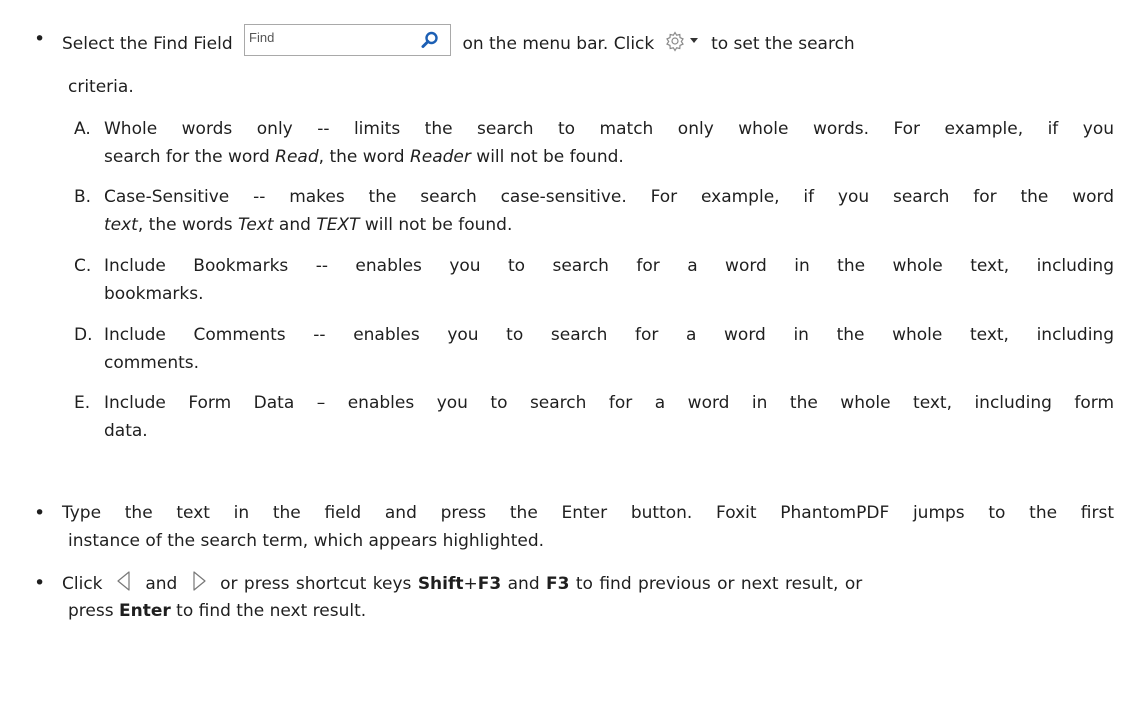 The image size is (1128, 728). Describe the element at coordinates (338, 225) in the screenshot. I see `italic-term: TEXT` at that location.